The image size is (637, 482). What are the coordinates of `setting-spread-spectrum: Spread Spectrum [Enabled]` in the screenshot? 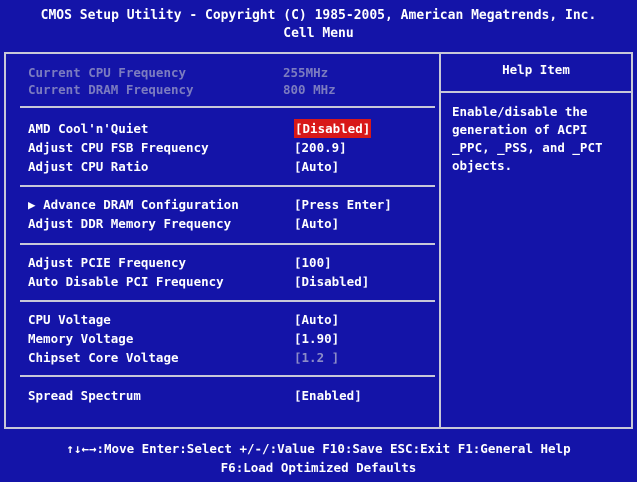 It's located at (228, 395).